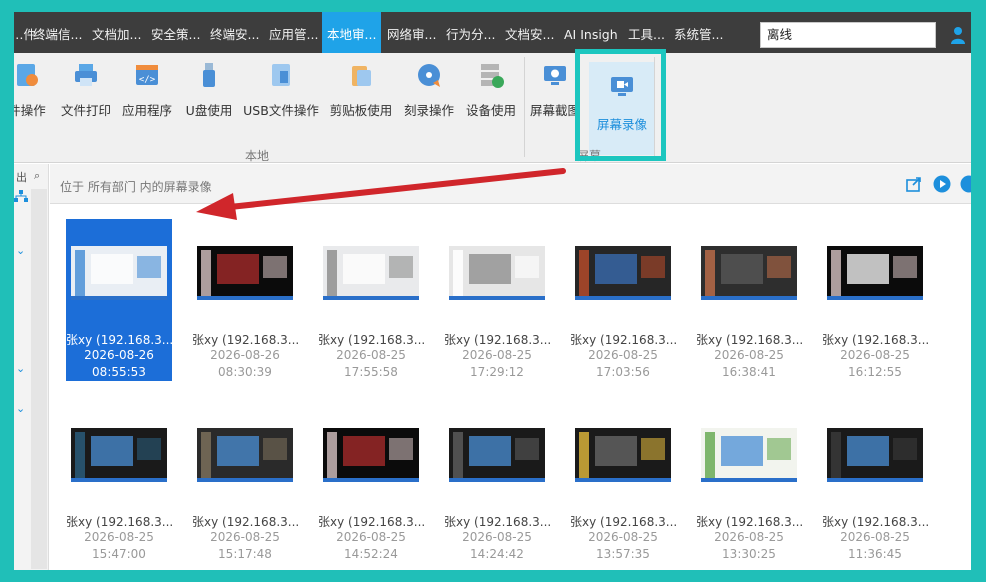 Image resolution: width=986 pixels, height=582 pixels. Describe the element at coordinates (555, 110) in the screenshot. I see `screenshot-label: 屏幕截图` at that location.